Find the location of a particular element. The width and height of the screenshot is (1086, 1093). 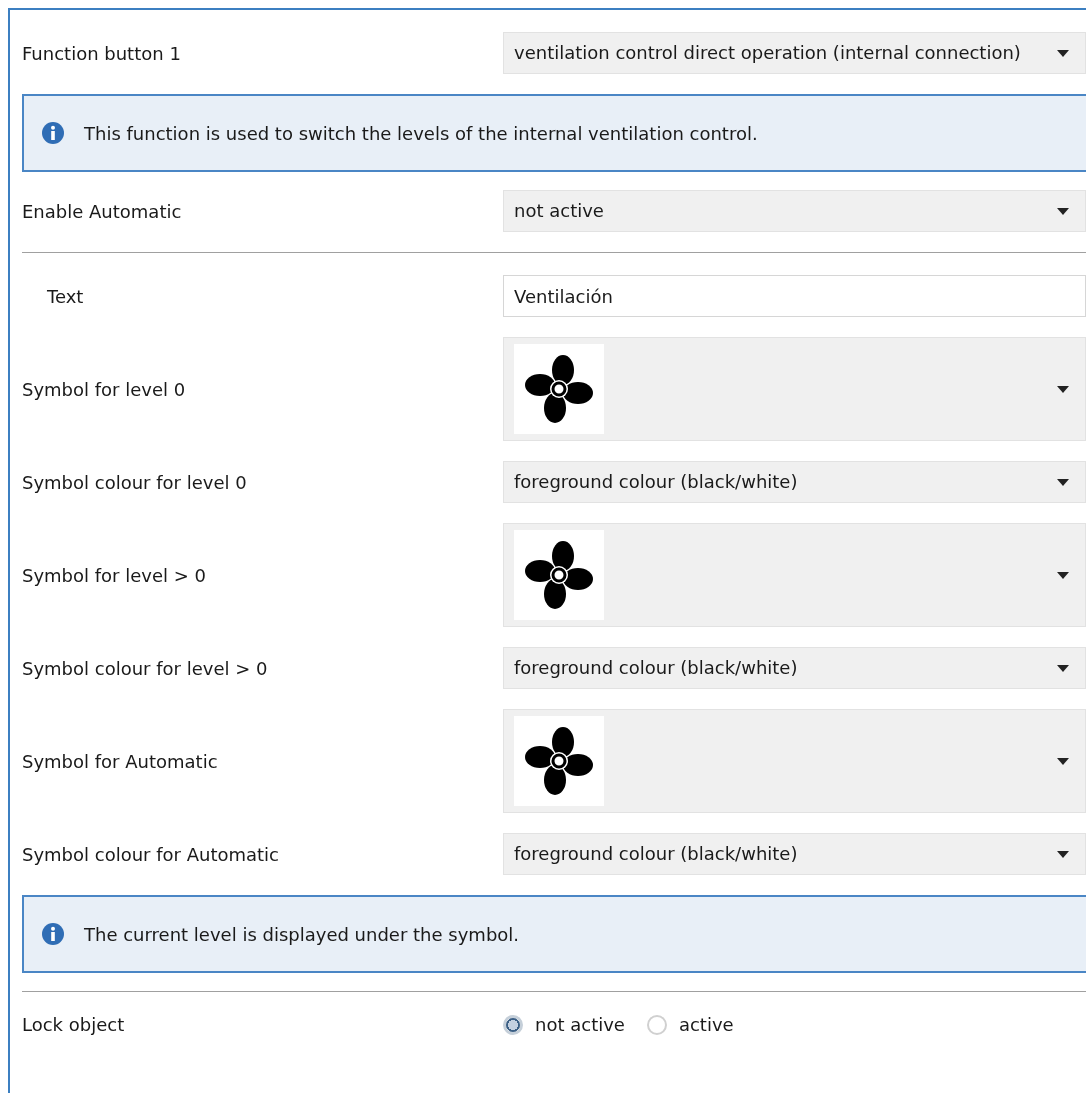

text-field: Ventilación is located at coordinates (794, 296).